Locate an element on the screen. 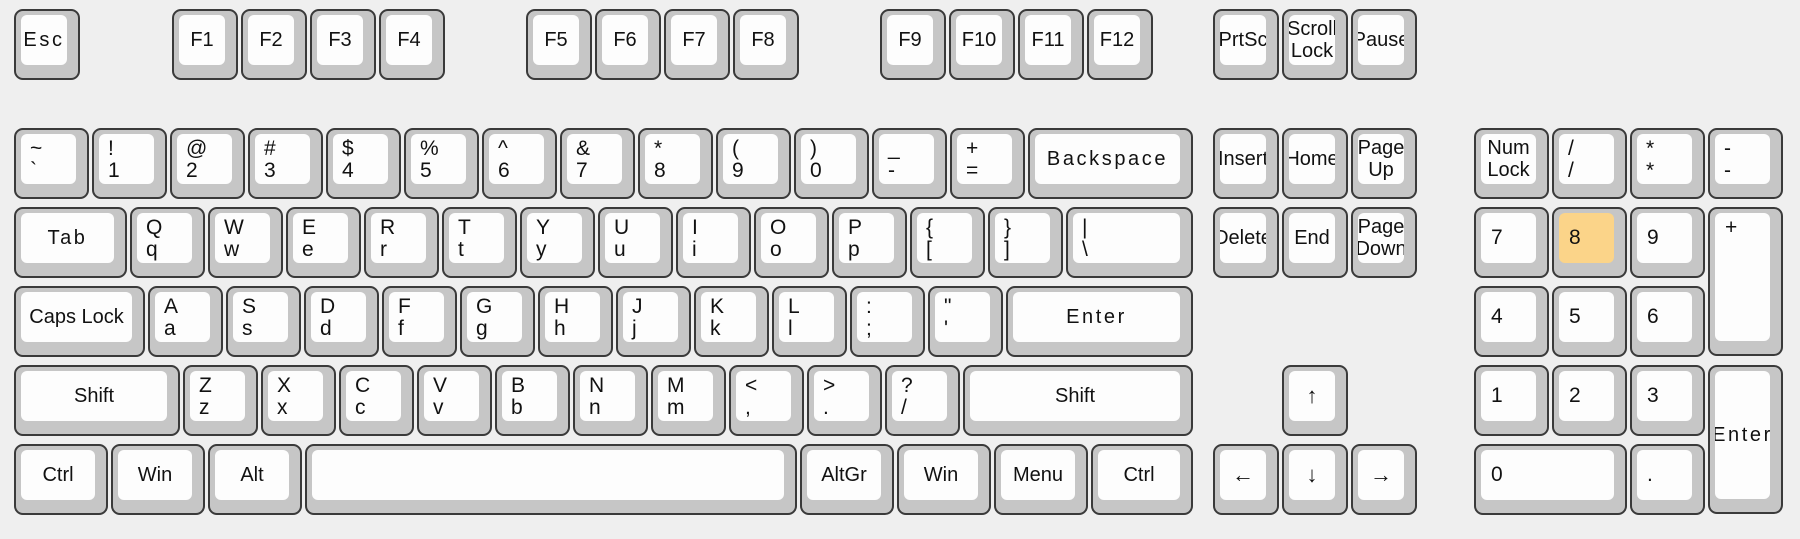 This screenshot has width=1800, height=539. key-win-left: Win is located at coordinates (158, 479).